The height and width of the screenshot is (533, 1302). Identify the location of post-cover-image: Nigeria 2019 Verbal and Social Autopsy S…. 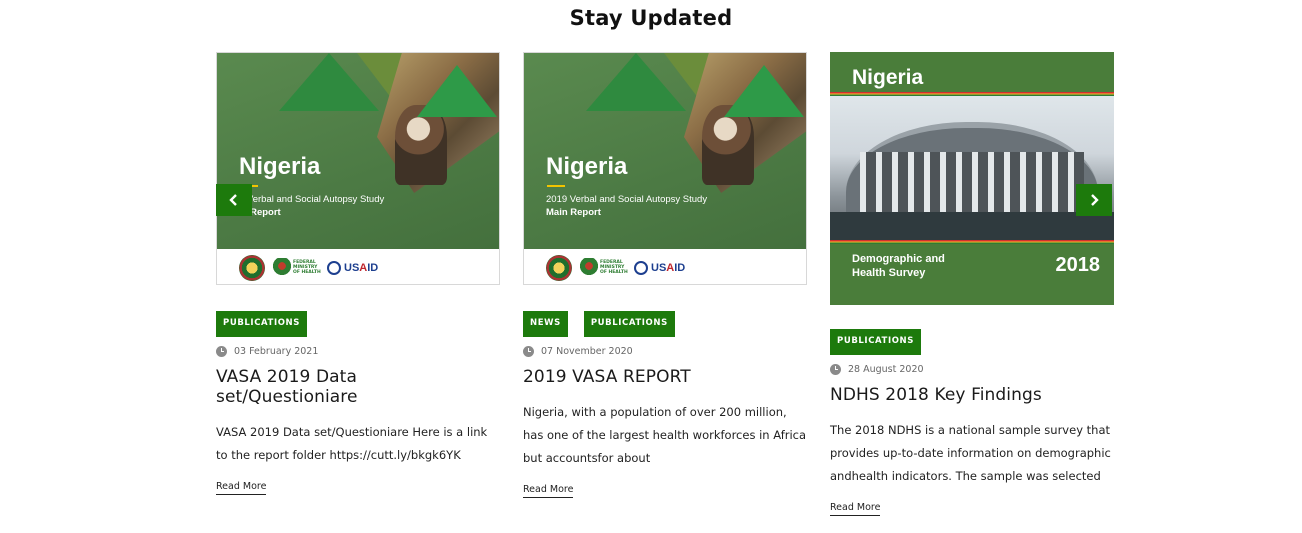
(665, 168).